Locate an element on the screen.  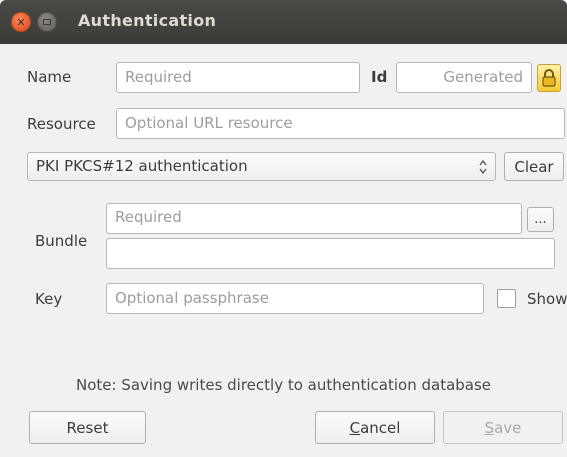
save-rest: ave is located at coordinates (508, 427).